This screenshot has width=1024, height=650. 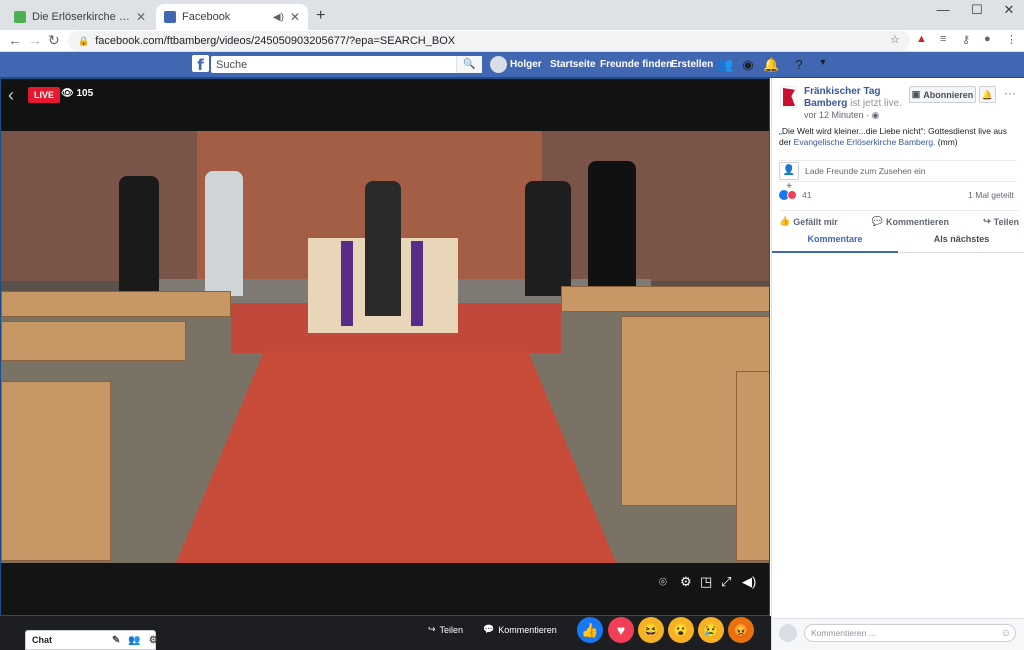 I want to click on video-comment-button: 💬 Kommentieren, so click(x=520, y=629).